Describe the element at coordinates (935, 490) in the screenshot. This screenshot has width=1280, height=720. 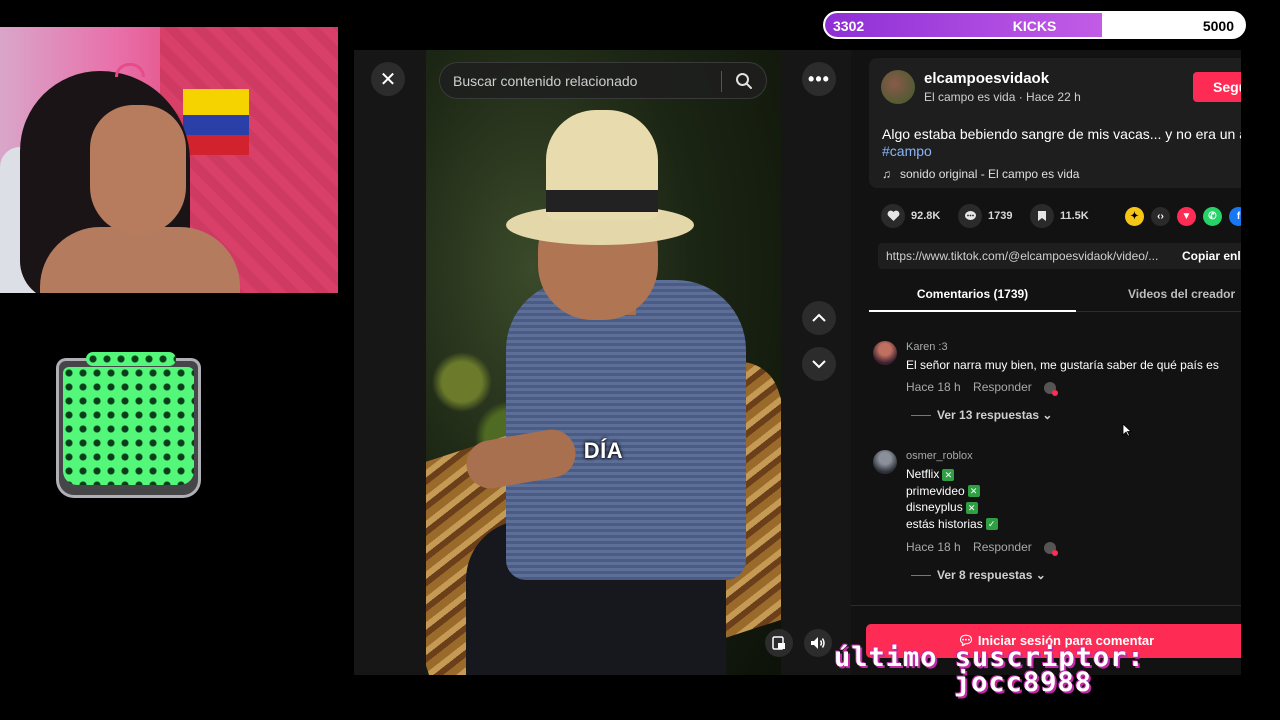
I see `comment-line: primevideo` at that location.